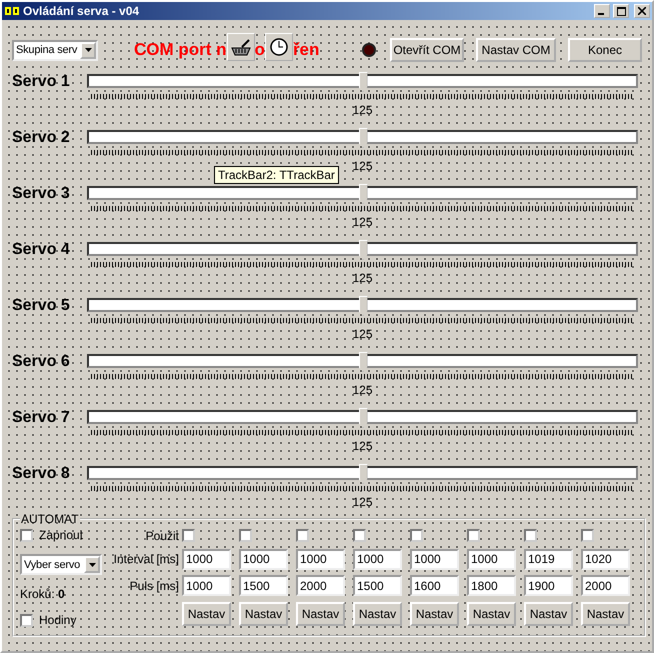  What do you see at coordinates (605, 50) in the screenshot?
I see `exit-button: Konec` at bounding box center [605, 50].